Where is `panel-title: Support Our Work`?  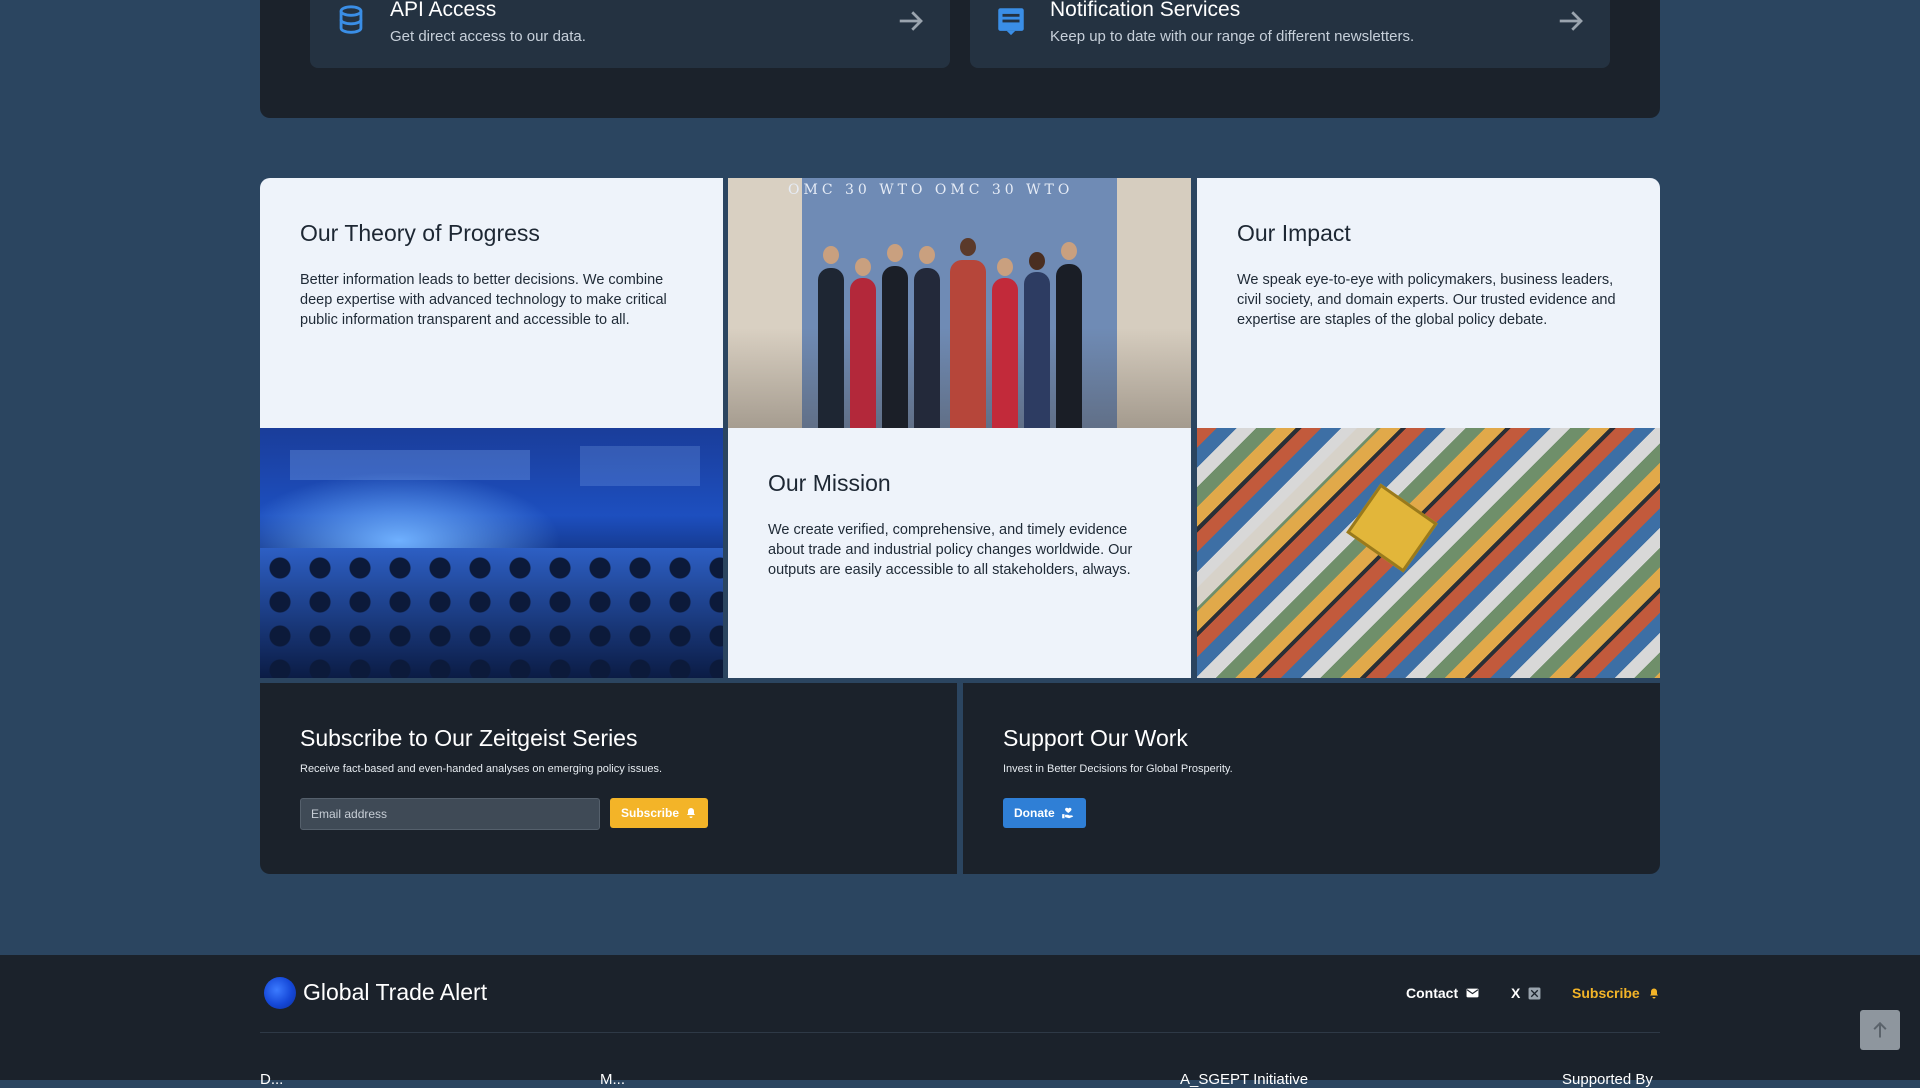 panel-title: Support Our Work is located at coordinates (1095, 738).